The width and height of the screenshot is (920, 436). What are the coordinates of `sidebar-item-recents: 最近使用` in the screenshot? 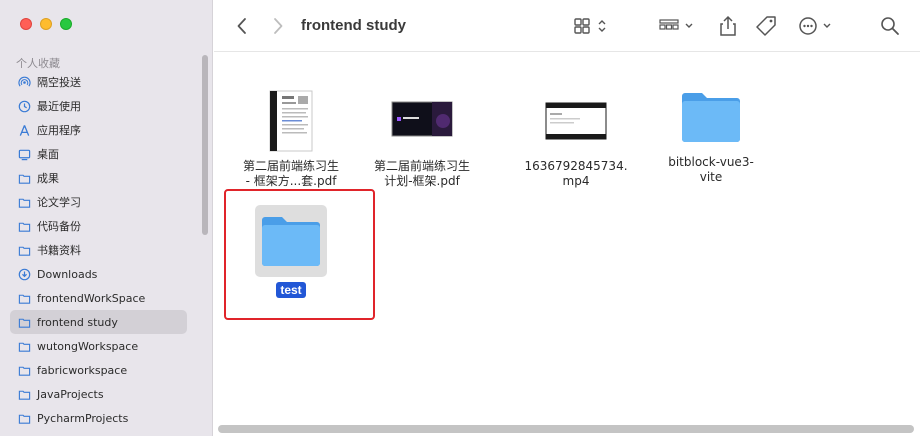 It's located at (98, 106).